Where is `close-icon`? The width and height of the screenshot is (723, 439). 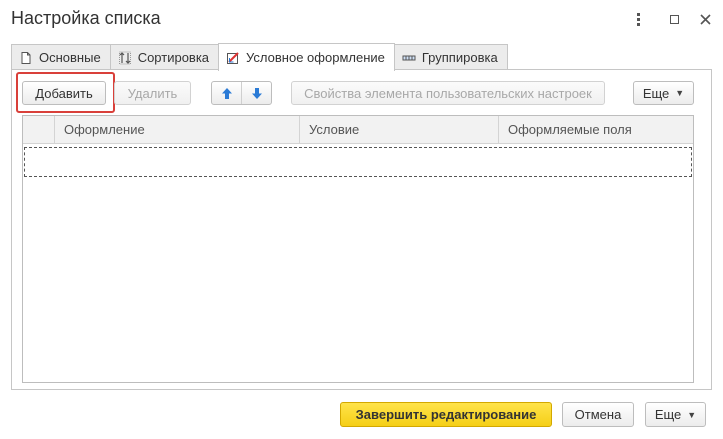 close-icon is located at coordinates (705, 19).